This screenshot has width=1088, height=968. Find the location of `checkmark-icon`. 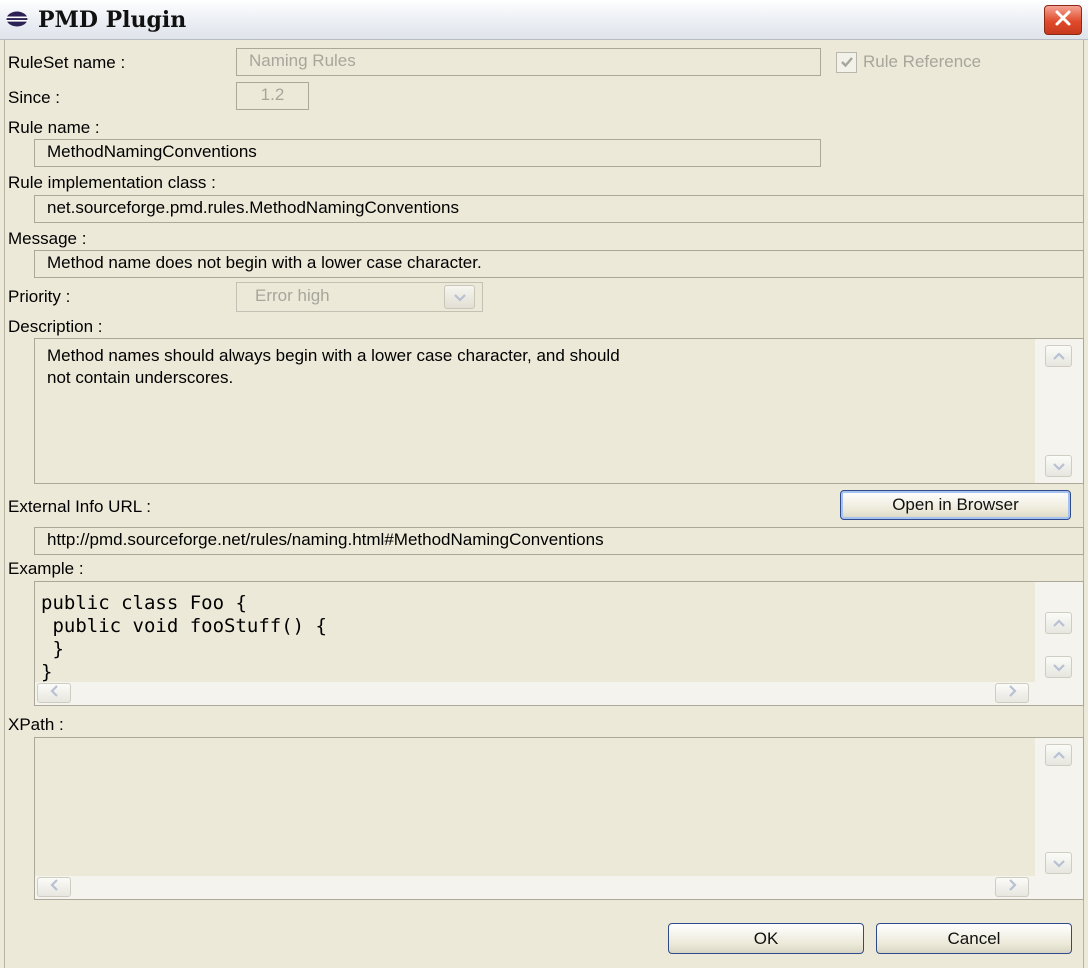

checkmark-icon is located at coordinates (846, 62).